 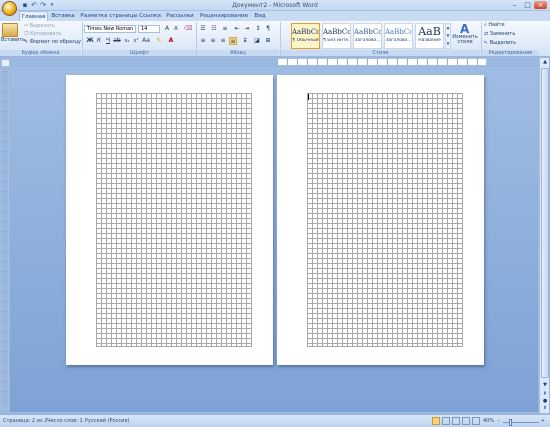 I want to click on sort-icon: ↕, so click(x=258, y=29).